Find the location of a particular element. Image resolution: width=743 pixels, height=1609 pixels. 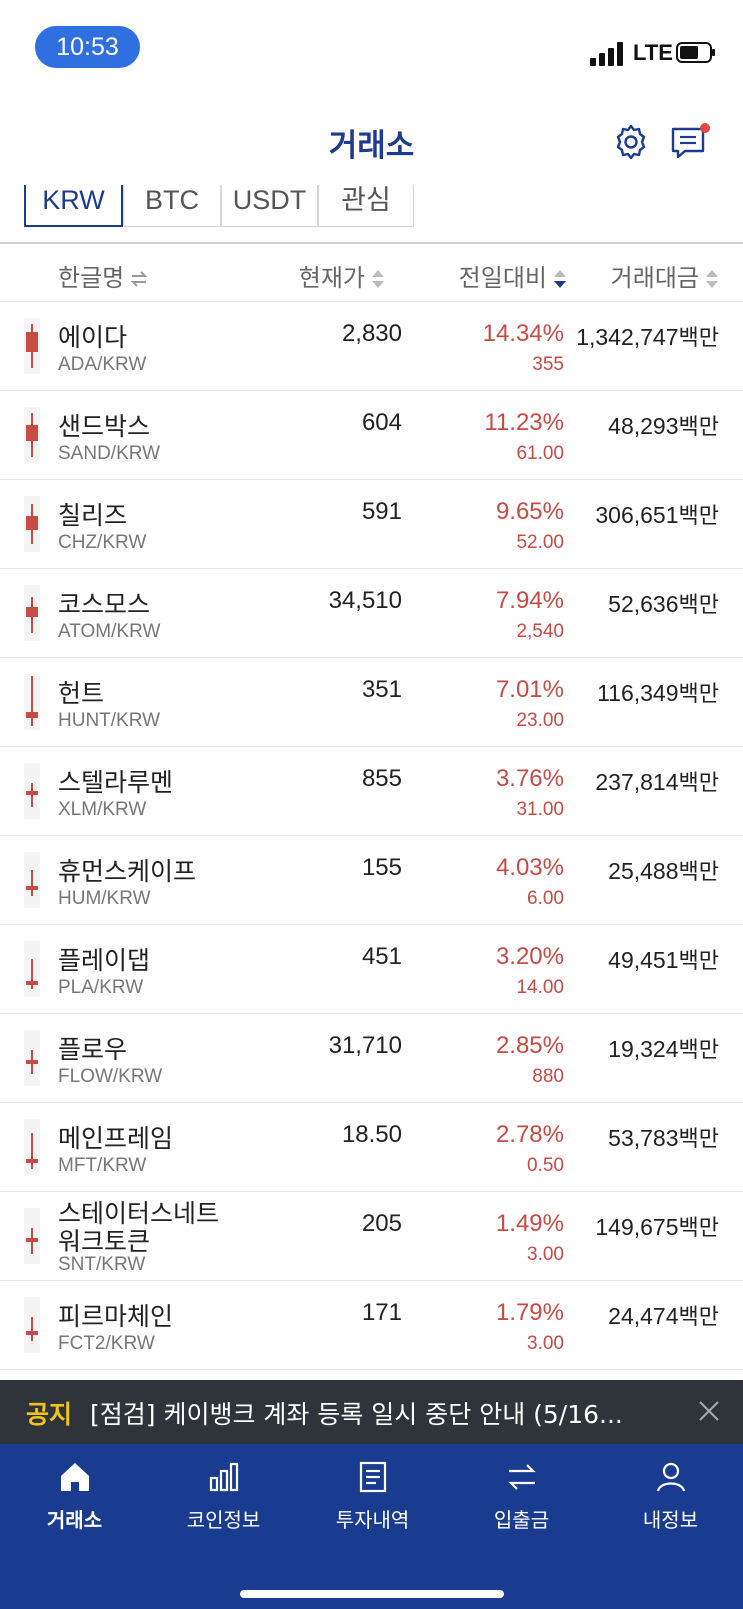

trade-volume: 19,324백만 is located at coordinates (663, 1048).